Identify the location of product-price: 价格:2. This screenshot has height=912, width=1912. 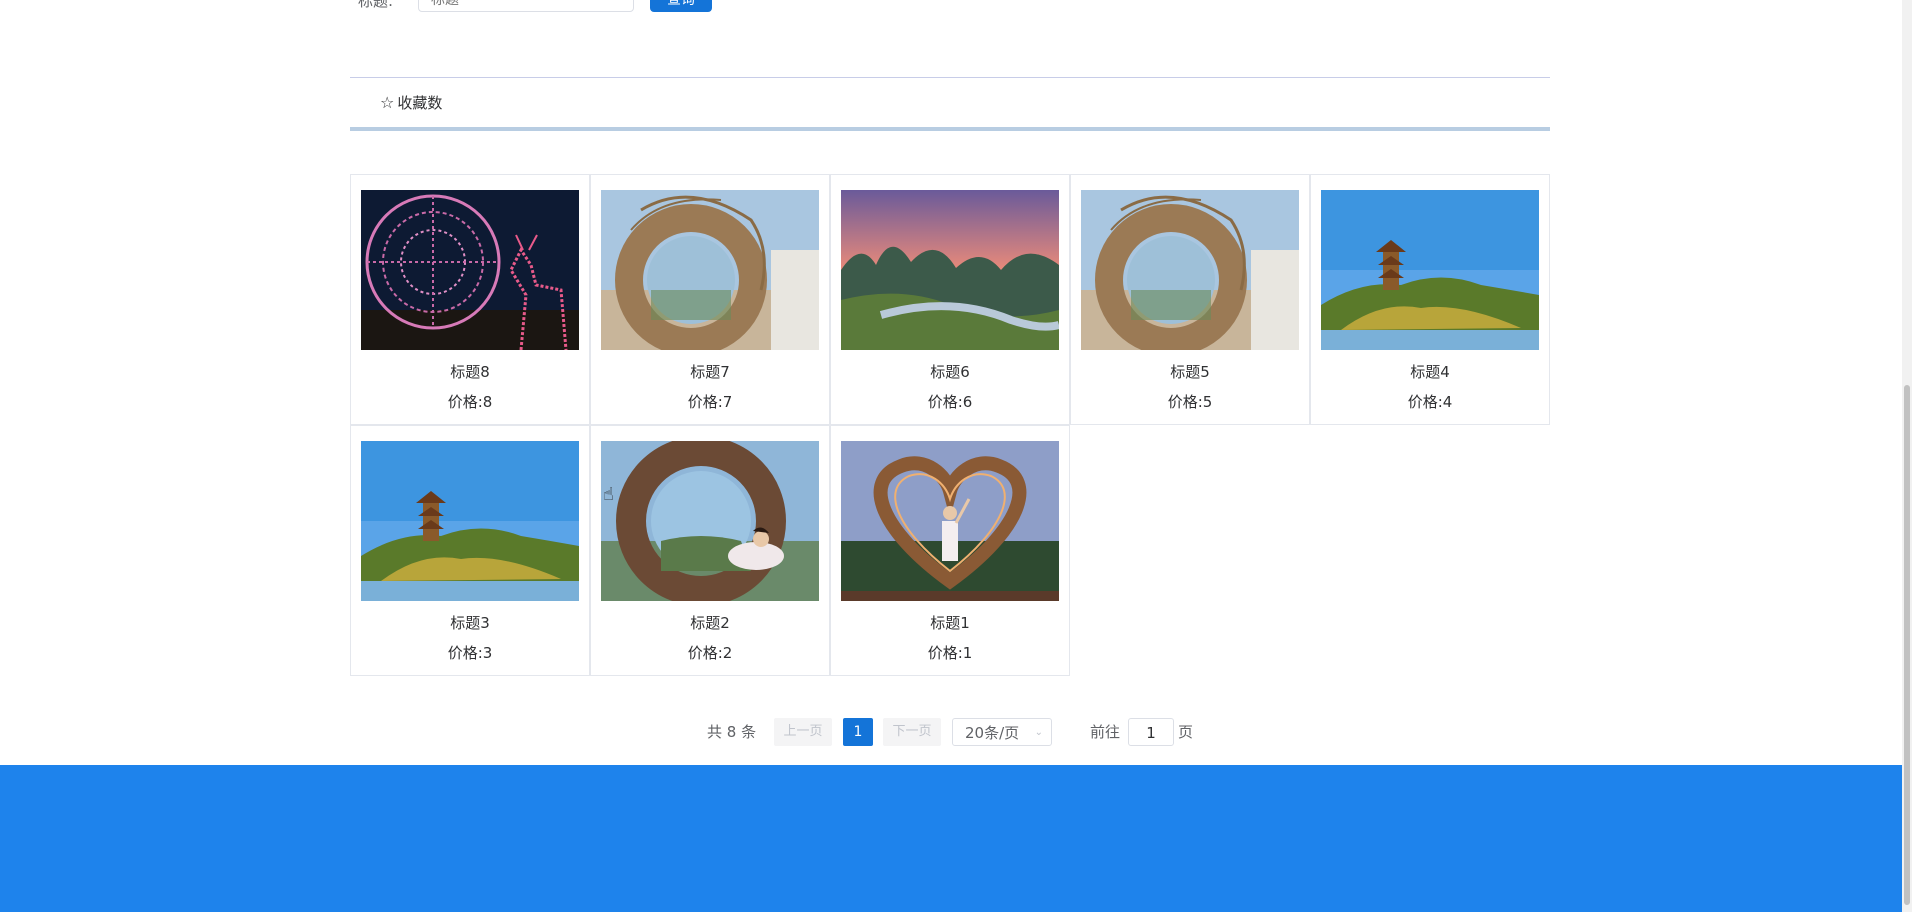
(710, 653).